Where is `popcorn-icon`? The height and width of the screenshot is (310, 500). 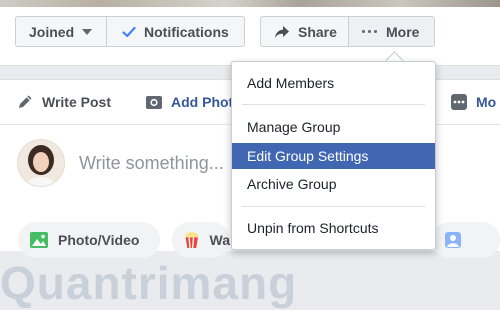
popcorn-icon is located at coordinates (191, 240).